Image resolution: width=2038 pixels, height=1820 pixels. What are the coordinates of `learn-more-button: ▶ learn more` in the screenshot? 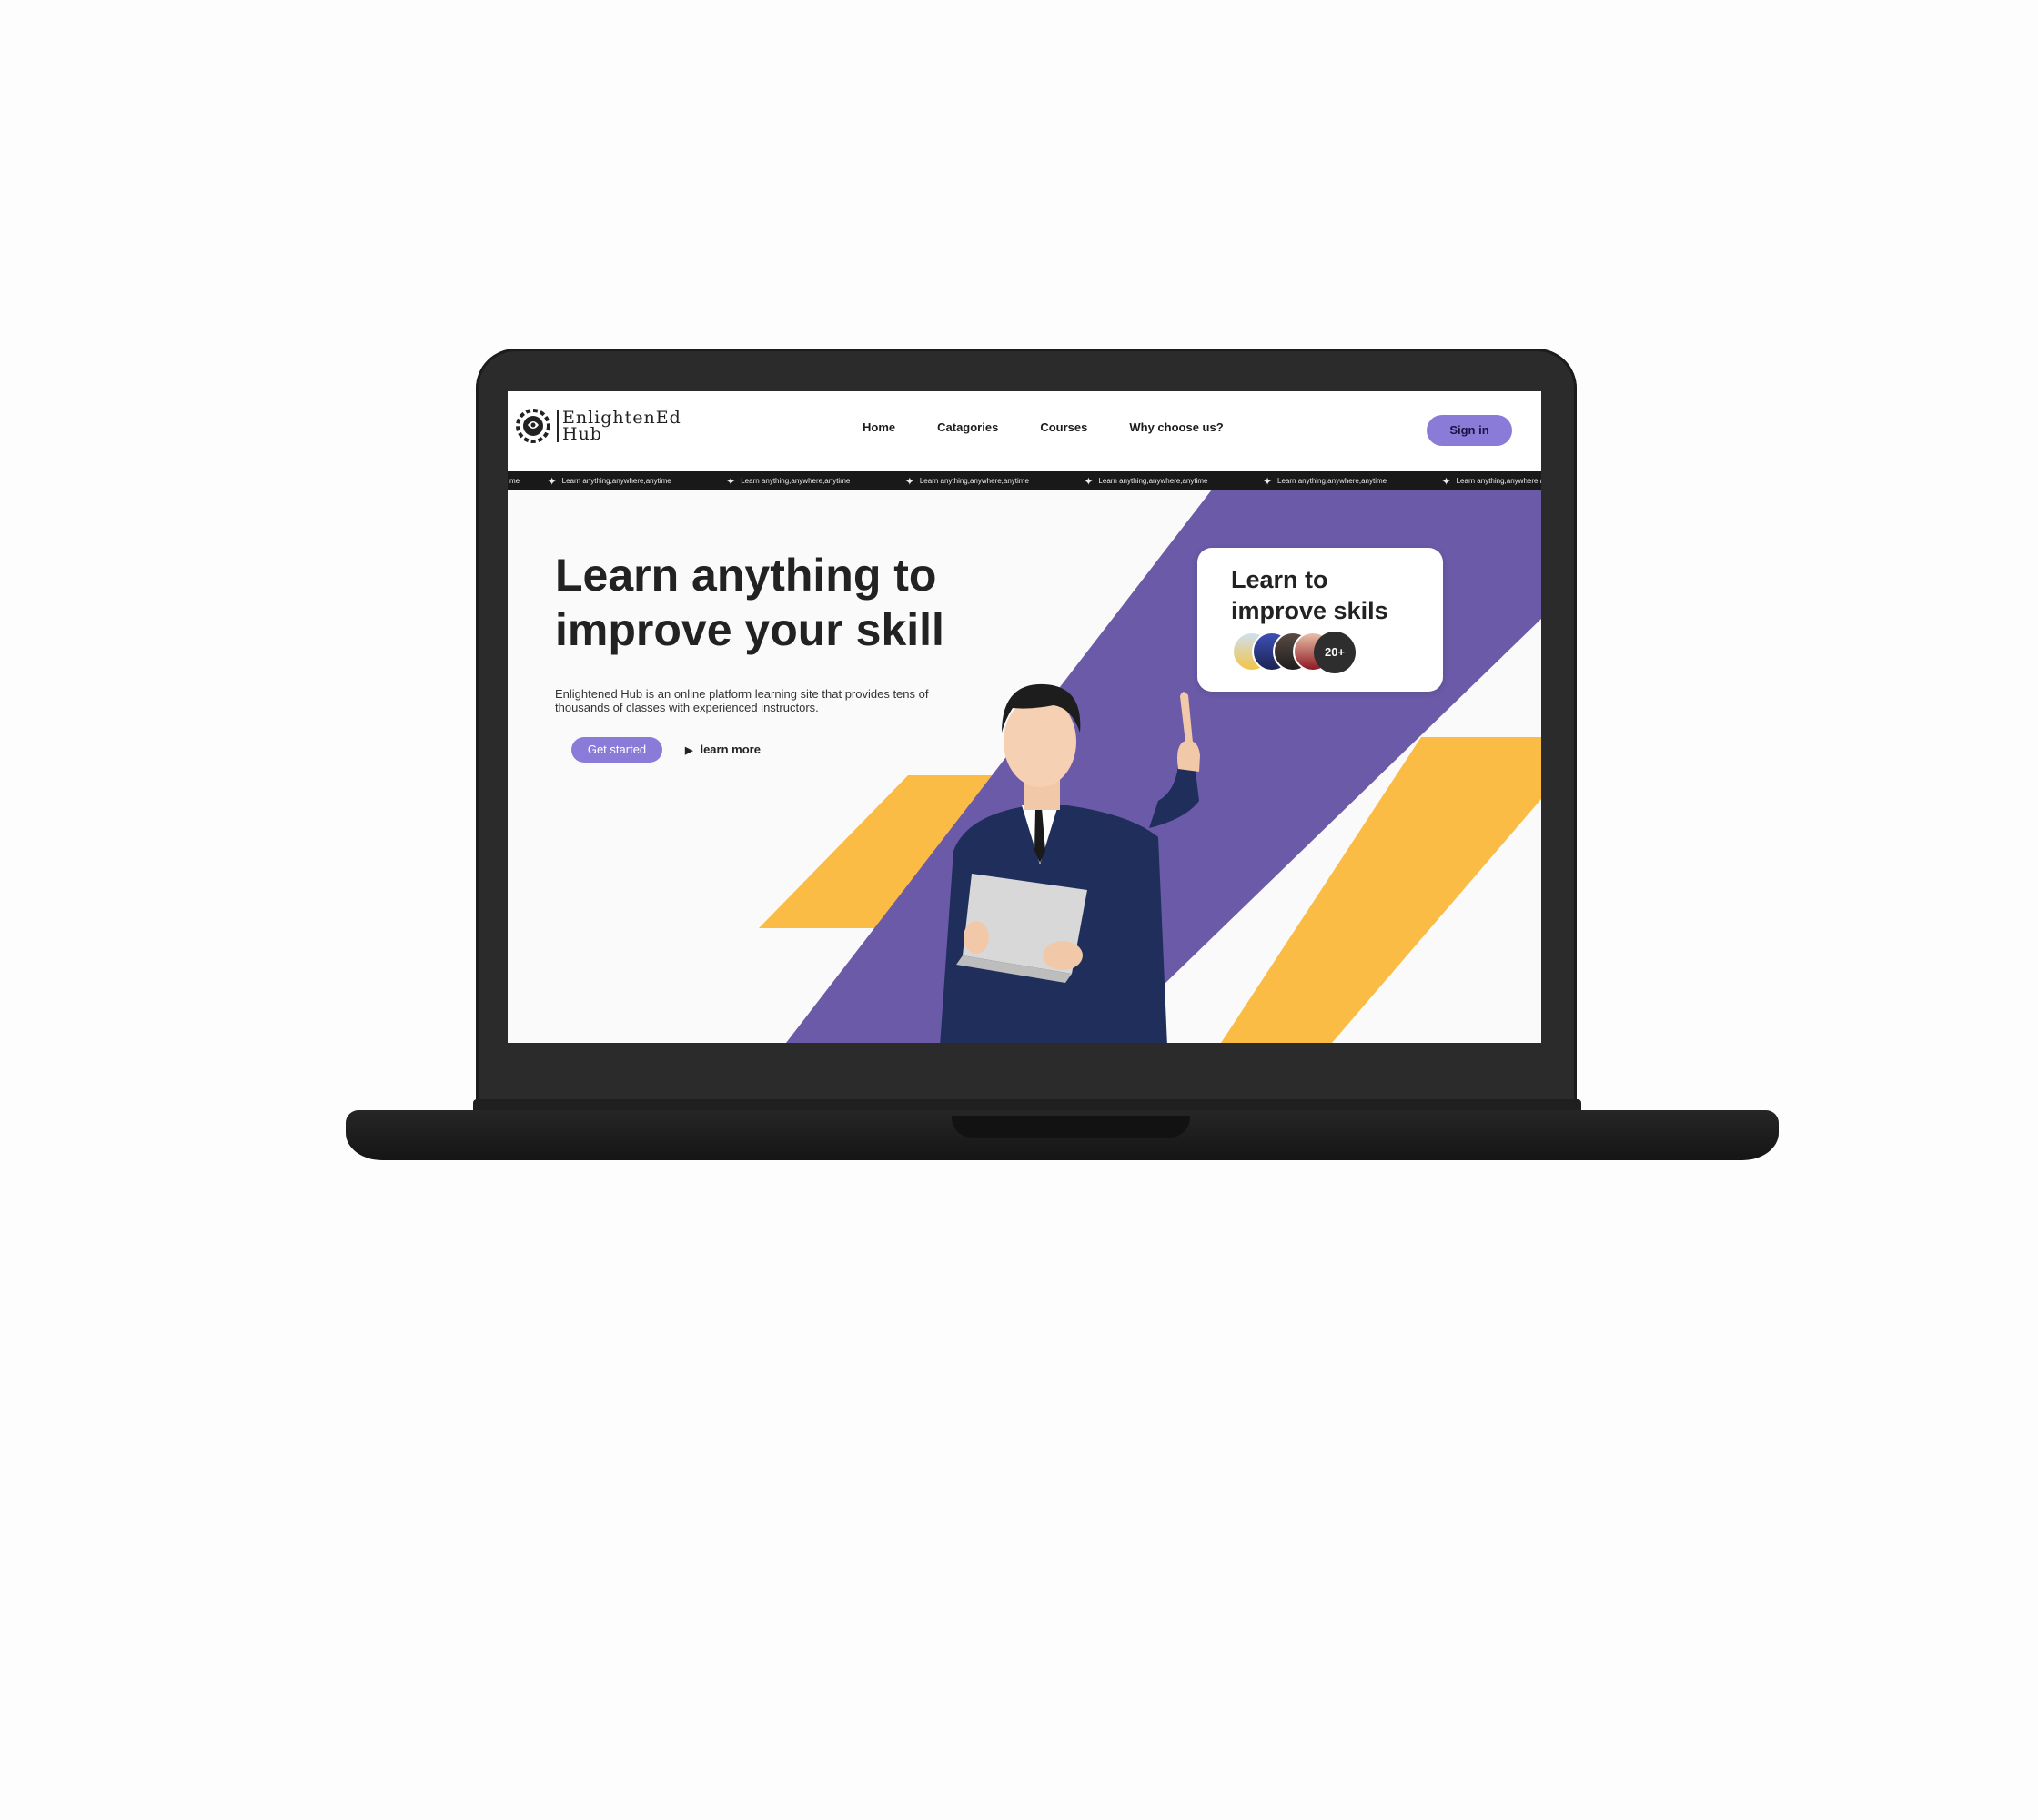 It's located at (723, 750).